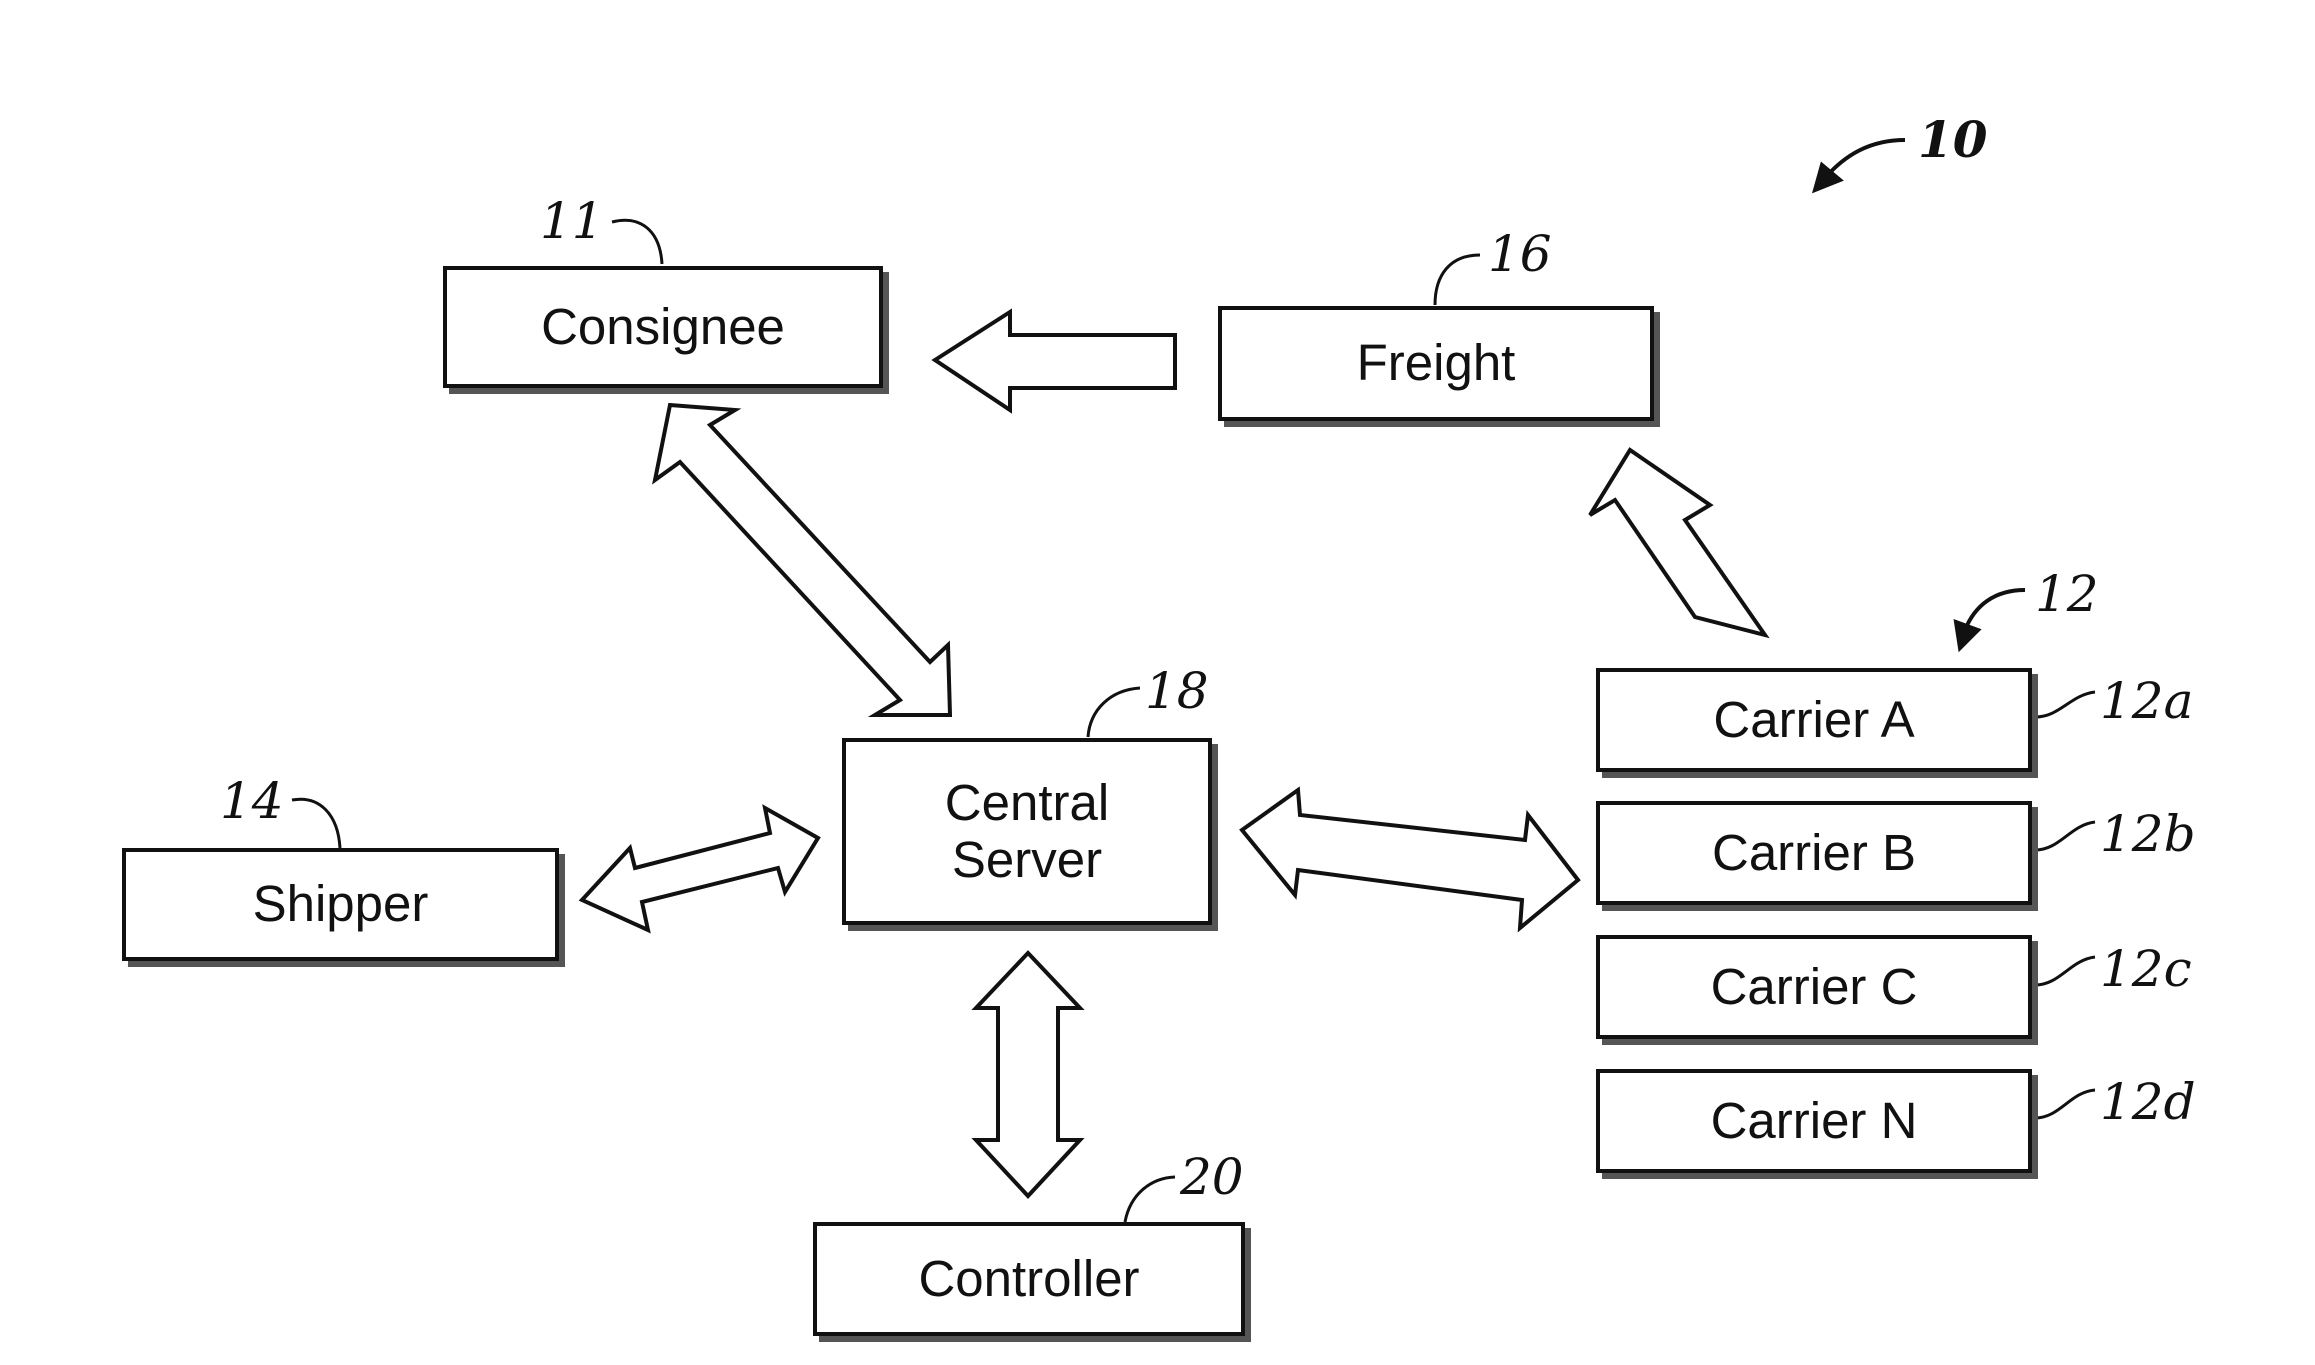  I want to click on ref-12b: 12b, so click(2148, 834).